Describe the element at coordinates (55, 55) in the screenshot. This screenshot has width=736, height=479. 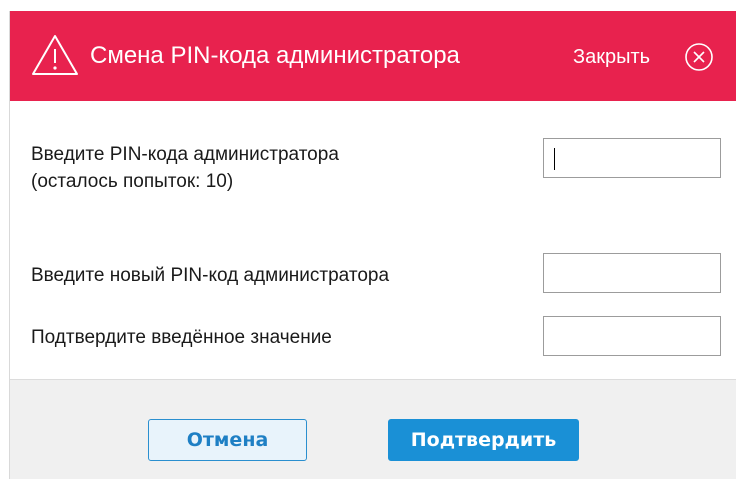
I see `warning-icon` at that location.